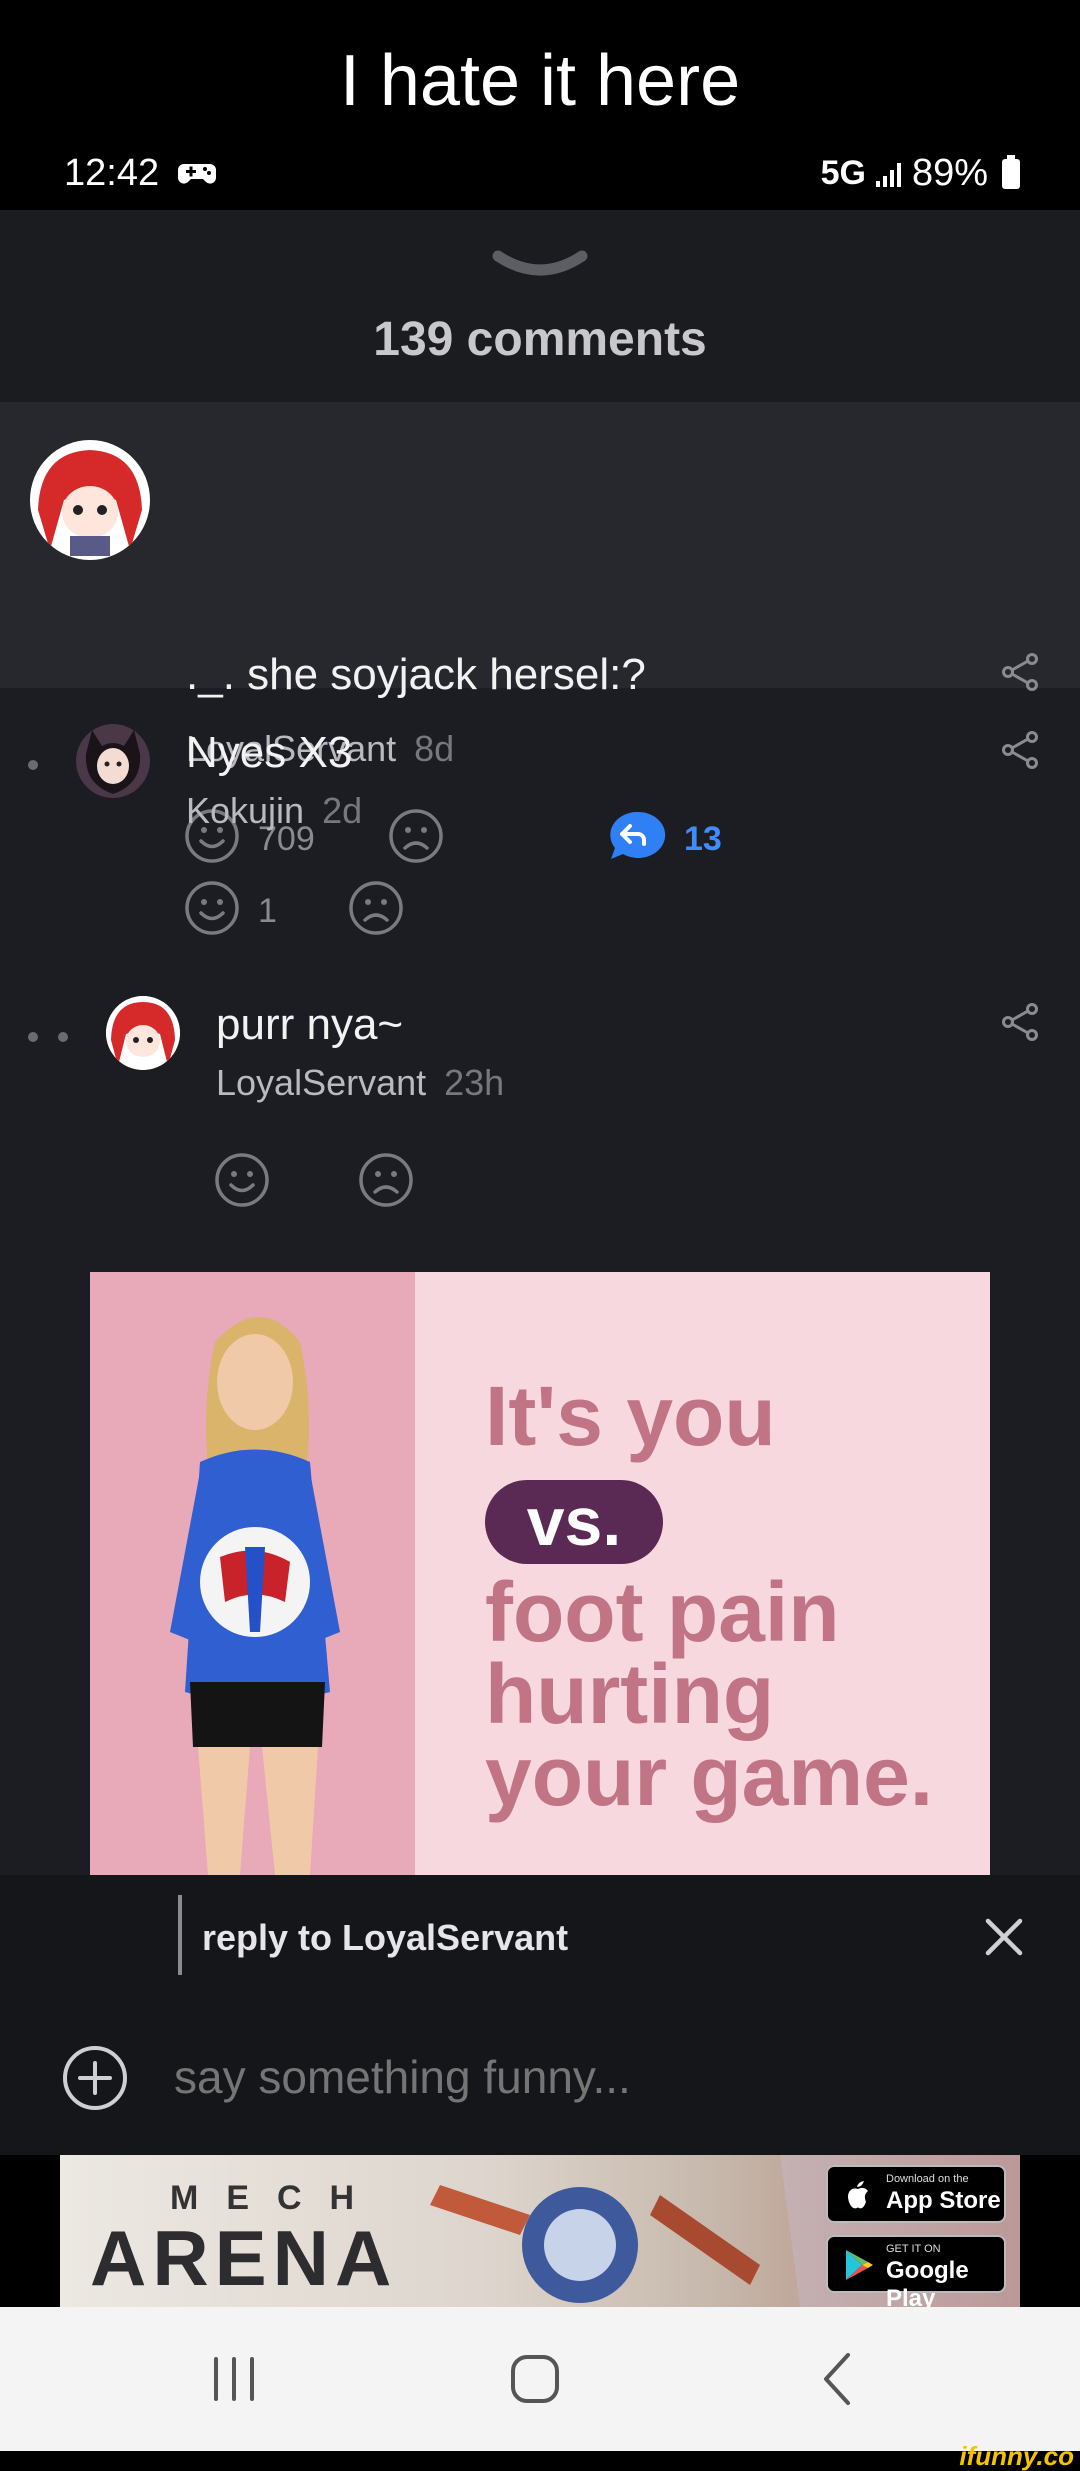 The width and height of the screenshot is (1080, 2471). What do you see at coordinates (584, 2077) in the screenshot?
I see `comment-input` at bounding box center [584, 2077].